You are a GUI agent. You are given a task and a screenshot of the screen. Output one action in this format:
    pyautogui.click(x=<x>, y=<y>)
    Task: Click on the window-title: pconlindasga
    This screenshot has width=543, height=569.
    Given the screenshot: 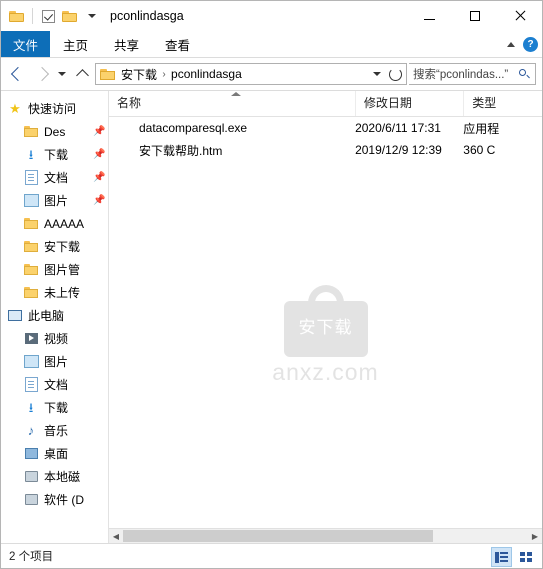 What is the action you would take?
    pyautogui.click(x=147, y=16)
    